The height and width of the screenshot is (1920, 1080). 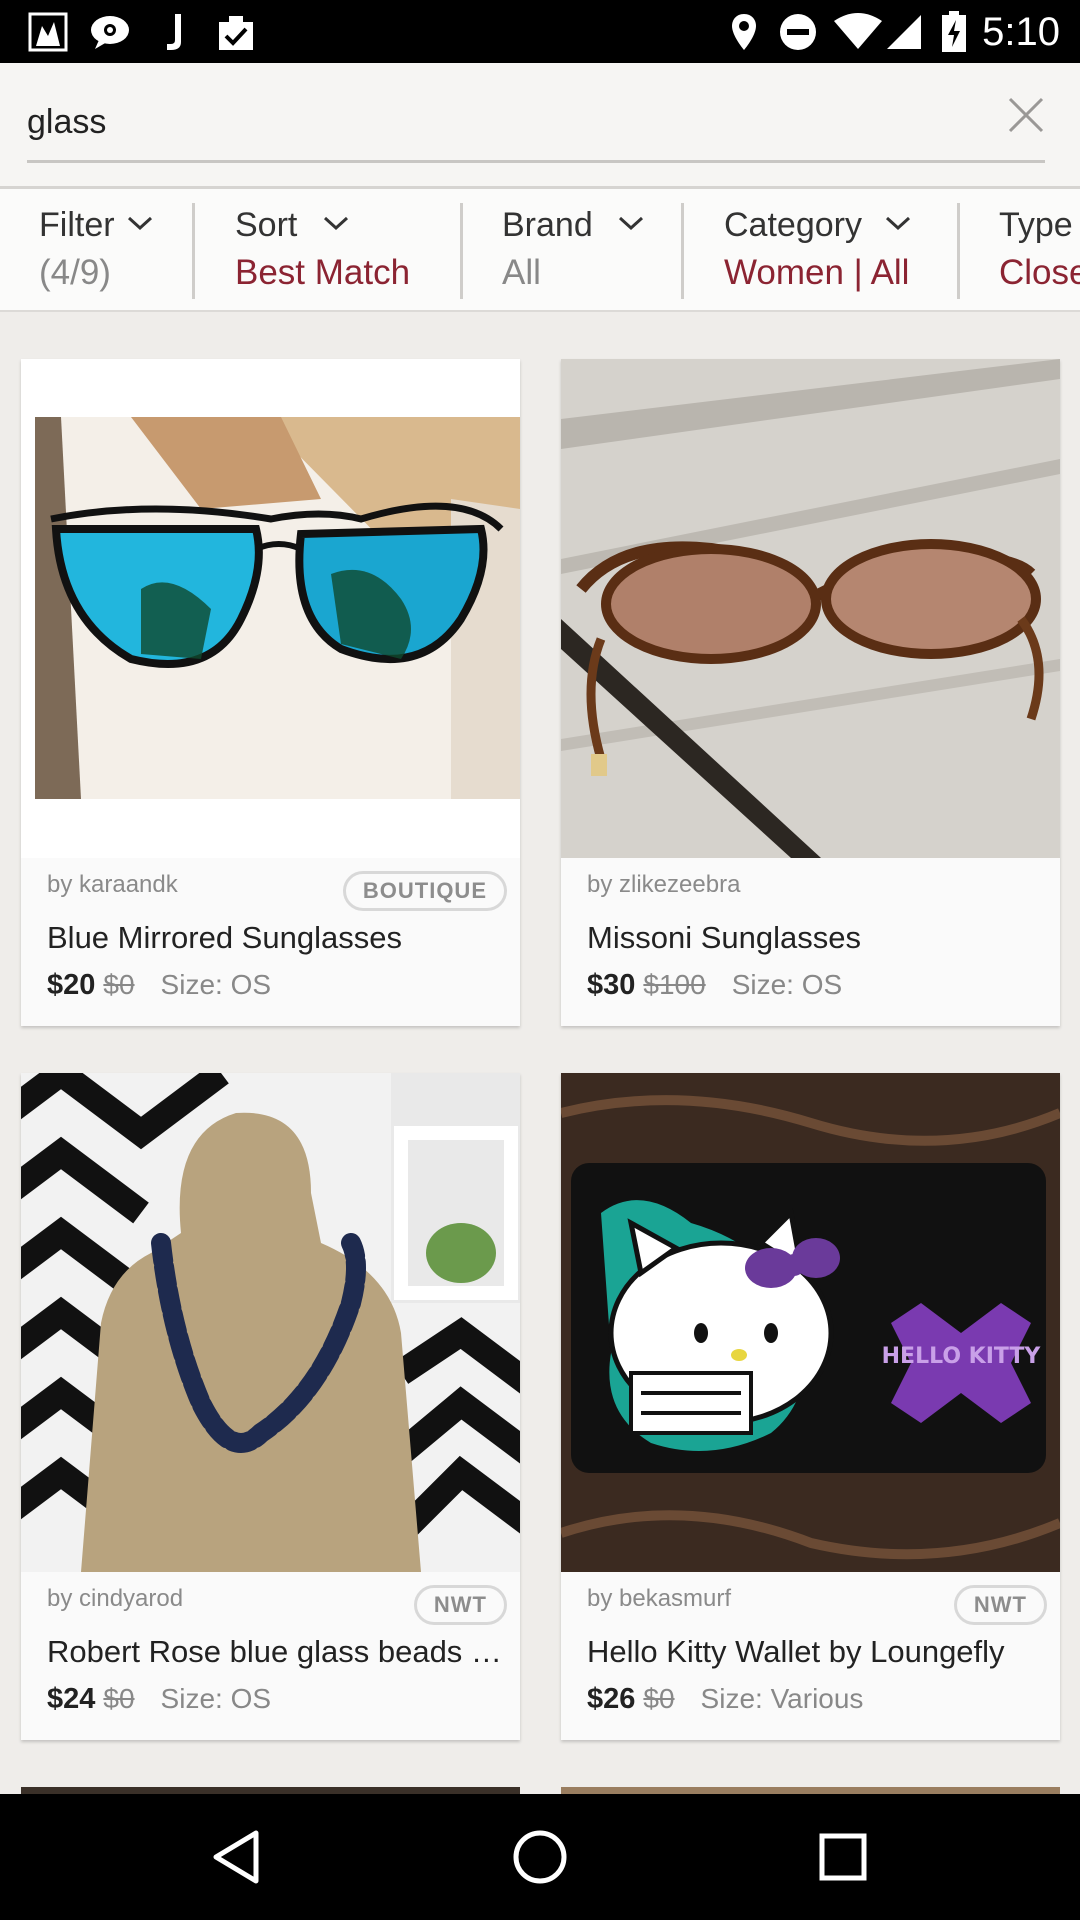 I want to click on brand-value: All, so click(x=521, y=272).